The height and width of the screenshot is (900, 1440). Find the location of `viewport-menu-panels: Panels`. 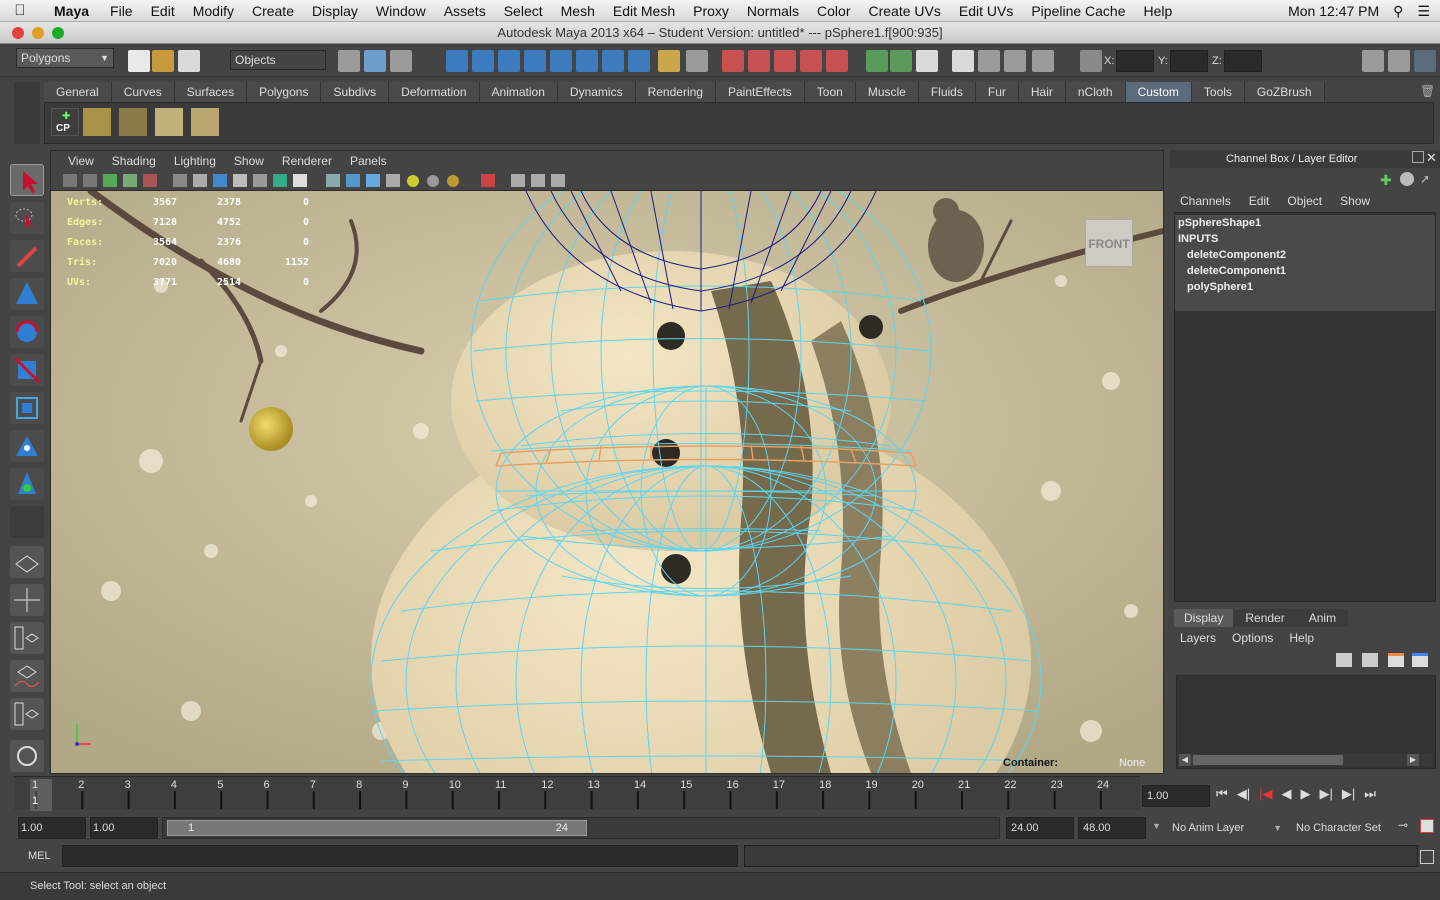

viewport-menu-panels: Panels is located at coordinates (368, 161).